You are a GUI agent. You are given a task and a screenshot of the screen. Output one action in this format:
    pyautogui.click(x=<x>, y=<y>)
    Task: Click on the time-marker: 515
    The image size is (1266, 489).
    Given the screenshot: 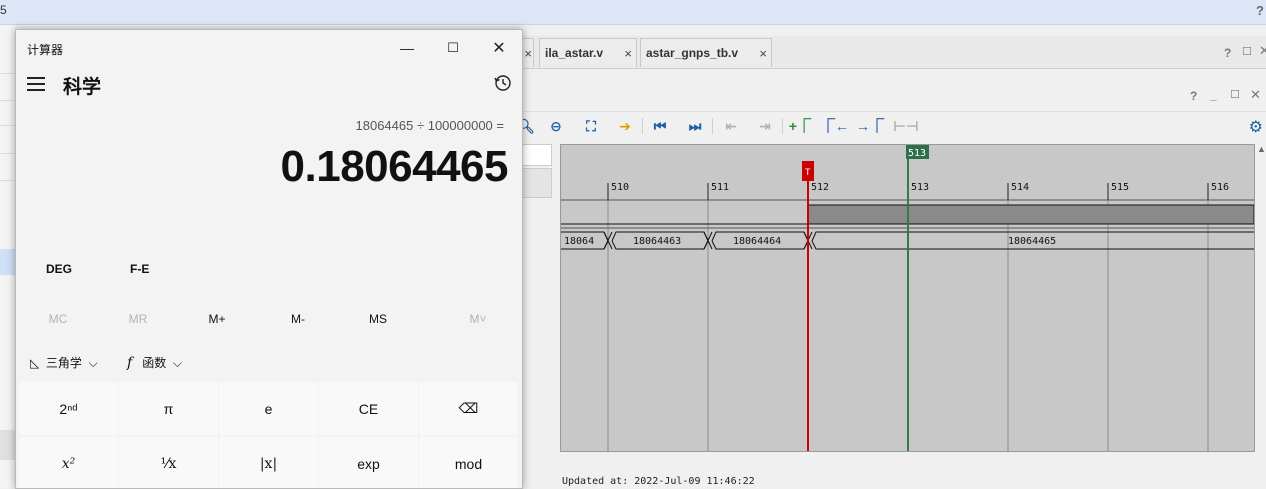 What is the action you would take?
    pyautogui.click(x=1120, y=187)
    